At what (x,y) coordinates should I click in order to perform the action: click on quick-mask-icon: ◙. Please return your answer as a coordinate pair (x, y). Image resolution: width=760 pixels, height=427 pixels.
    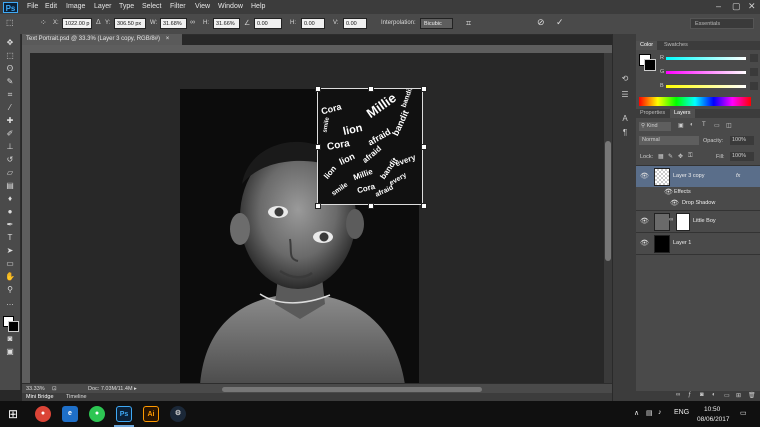
    Looking at the image, I should click on (10, 339).